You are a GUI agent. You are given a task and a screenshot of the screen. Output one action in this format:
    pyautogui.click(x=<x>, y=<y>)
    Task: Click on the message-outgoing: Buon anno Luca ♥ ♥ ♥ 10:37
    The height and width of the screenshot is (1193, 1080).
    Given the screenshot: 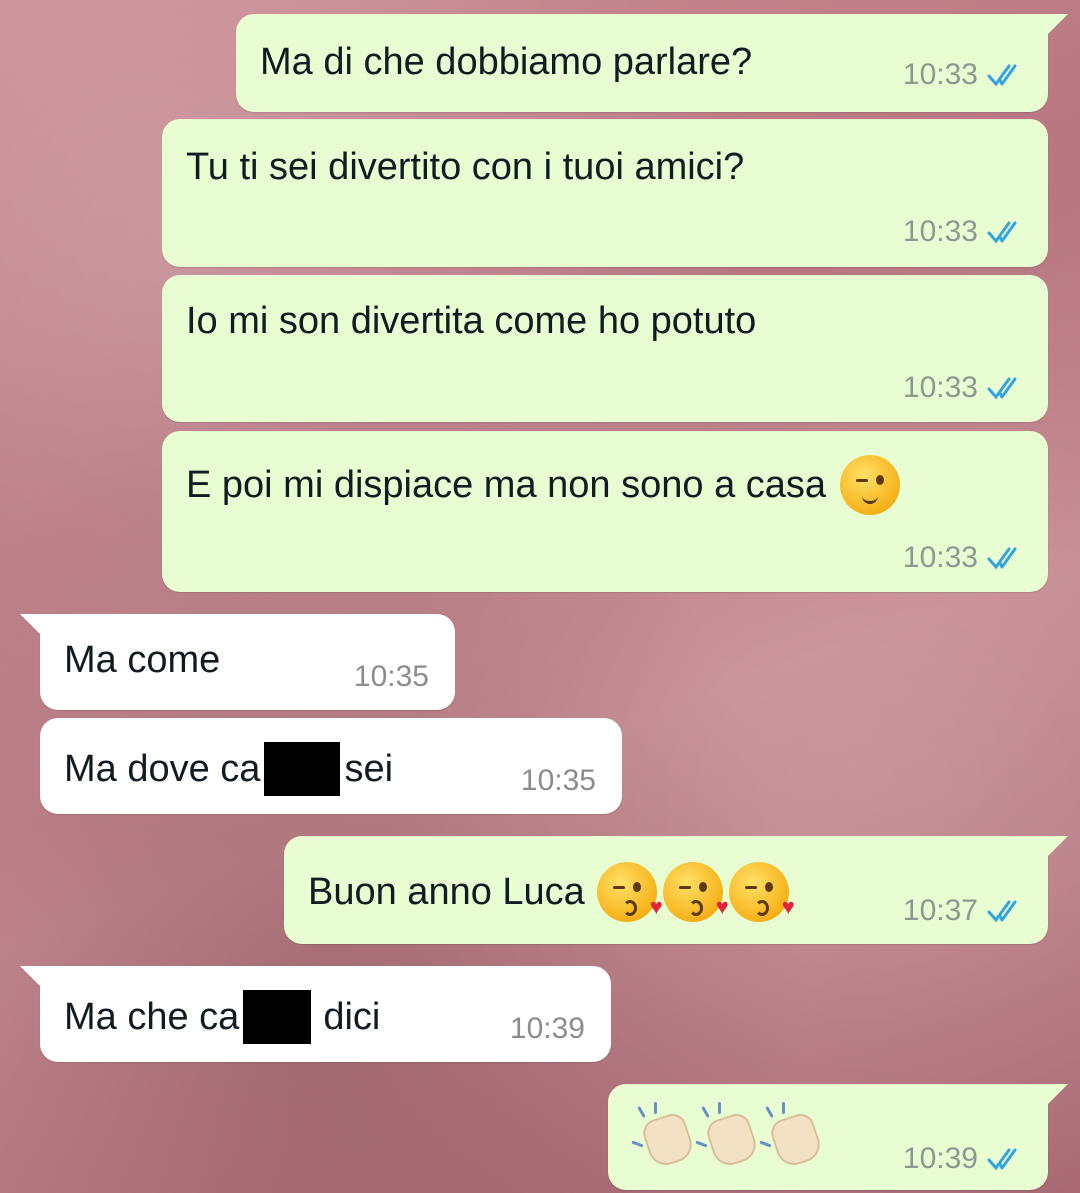 What is the action you would take?
    pyautogui.click(x=676, y=890)
    